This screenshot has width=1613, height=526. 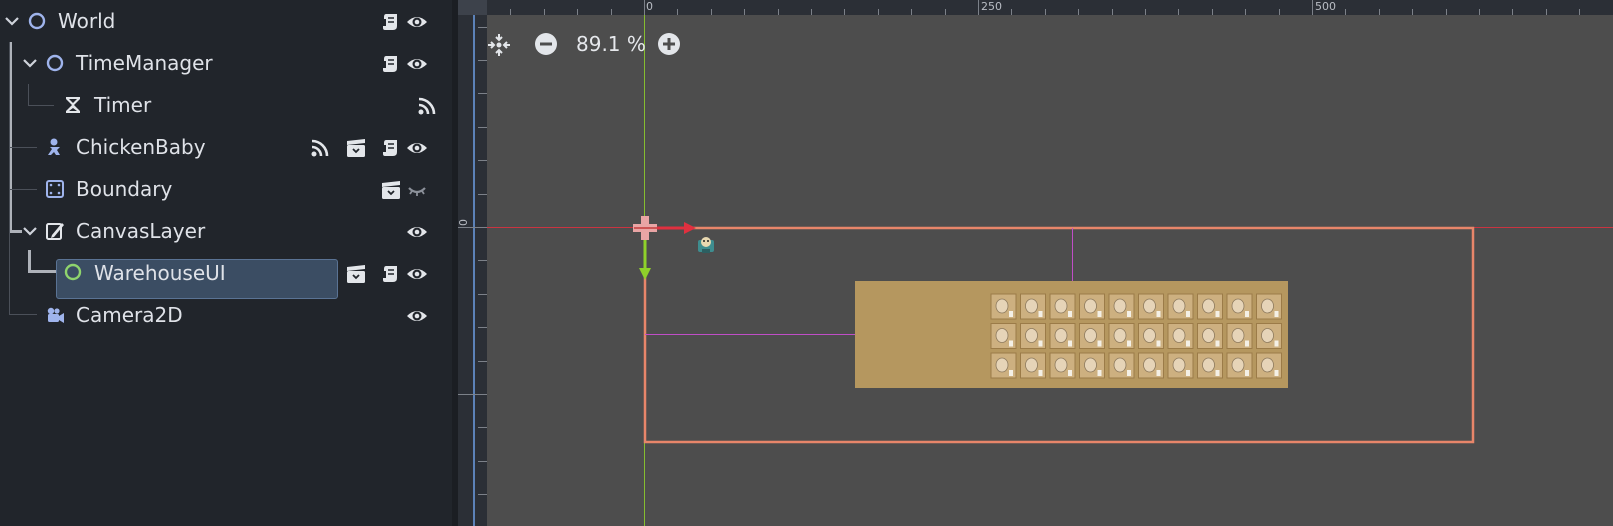 I want to click on center-view-icon, so click(x=499, y=45).